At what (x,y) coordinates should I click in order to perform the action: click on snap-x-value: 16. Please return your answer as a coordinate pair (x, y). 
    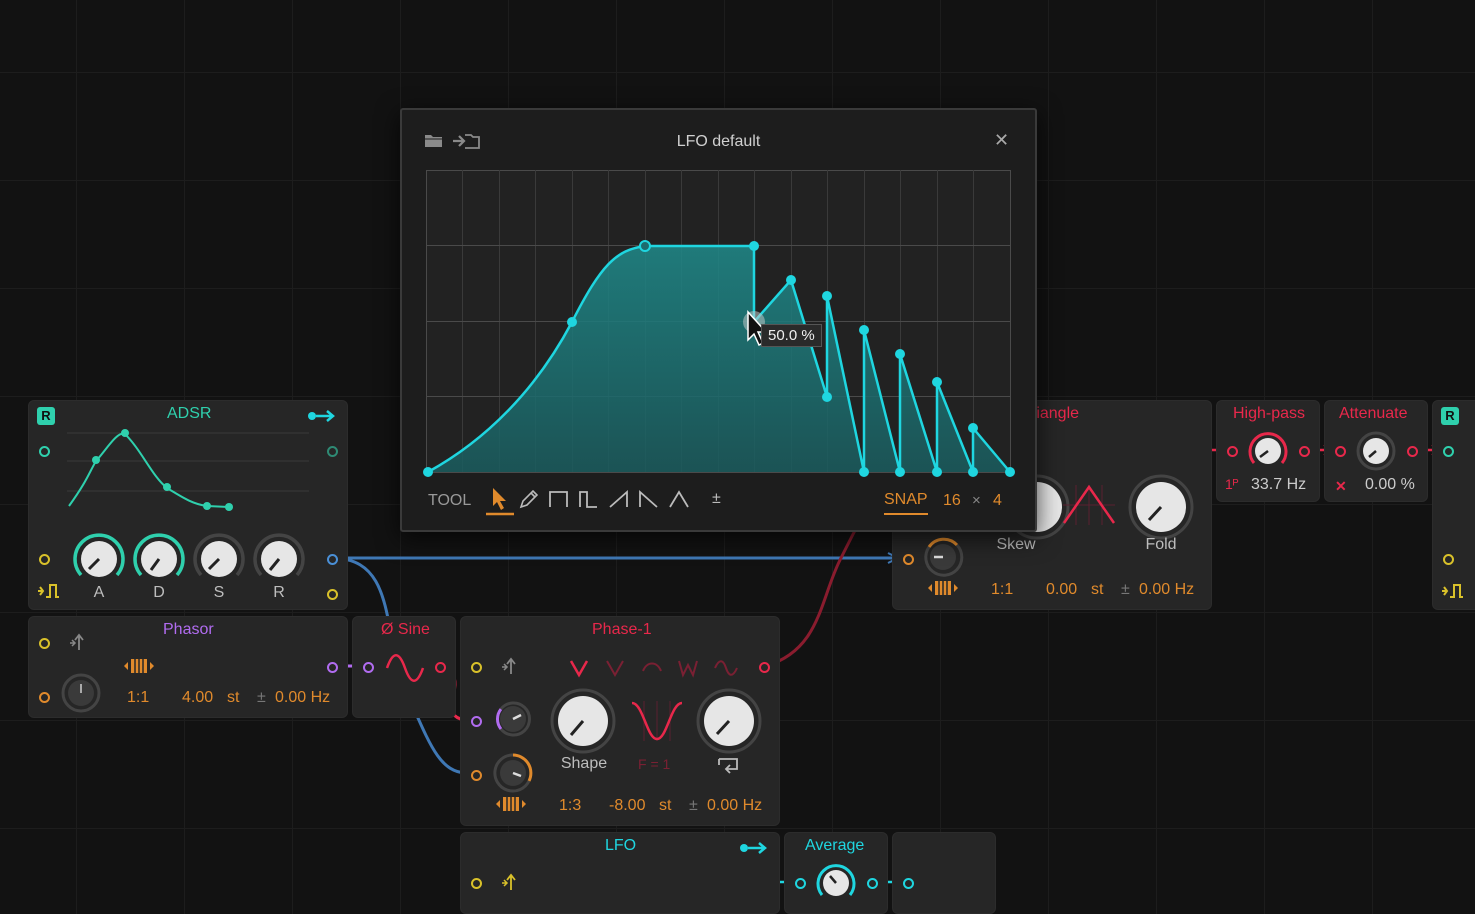
    Looking at the image, I should click on (952, 501).